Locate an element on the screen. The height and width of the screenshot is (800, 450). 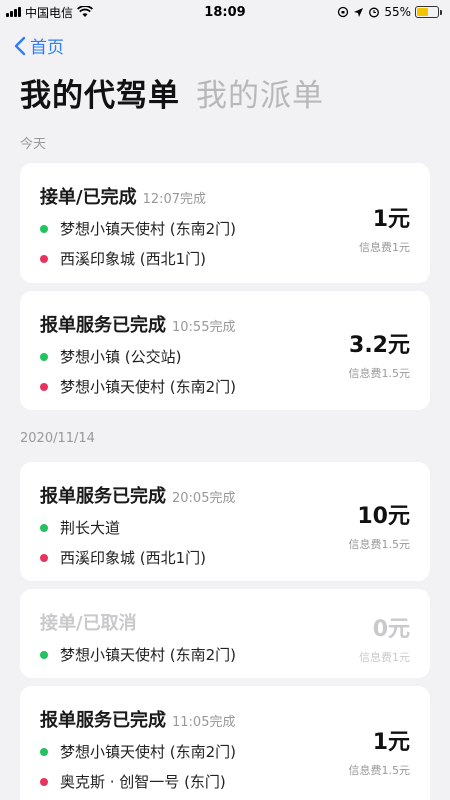
order-time: 10:55完成 is located at coordinates (204, 327).